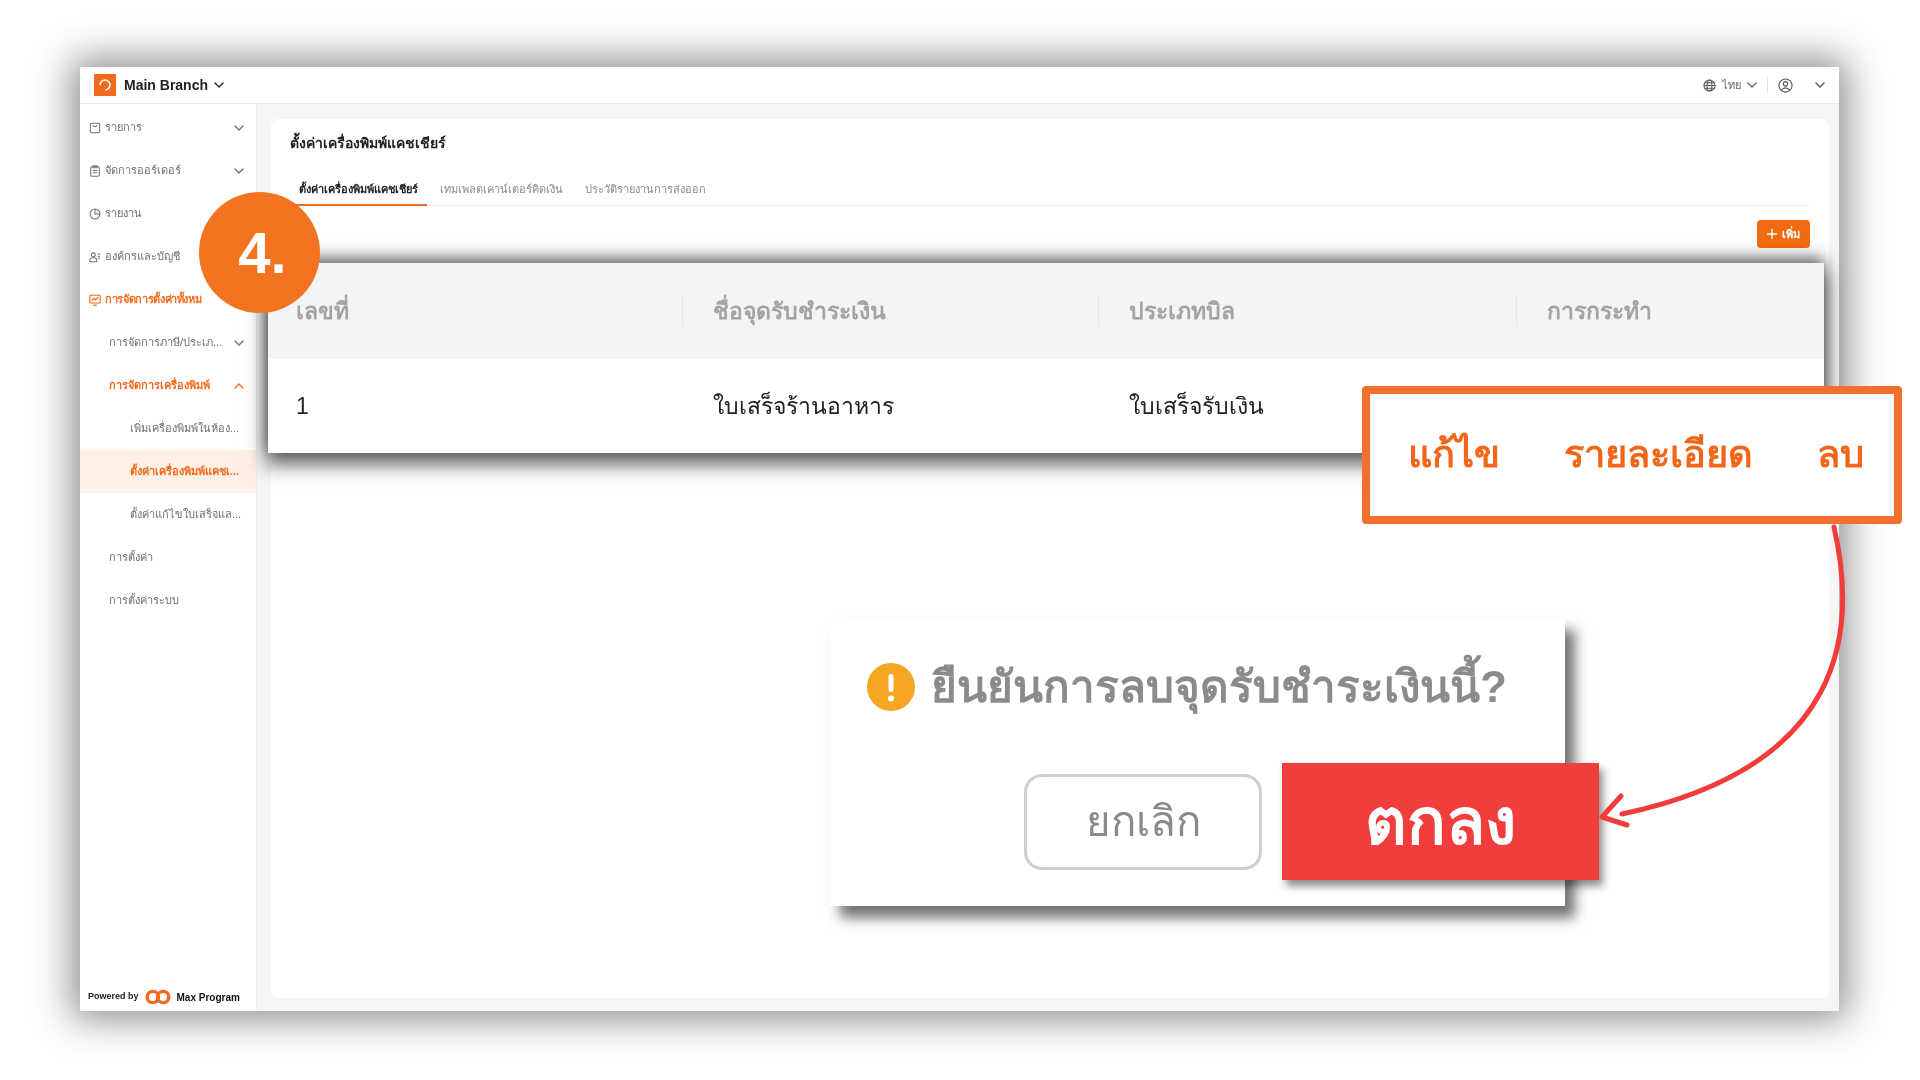 This screenshot has width=1920, height=1080. What do you see at coordinates (174, 85) in the screenshot?
I see `branch-dropdown: Main Branch` at bounding box center [174, 85].